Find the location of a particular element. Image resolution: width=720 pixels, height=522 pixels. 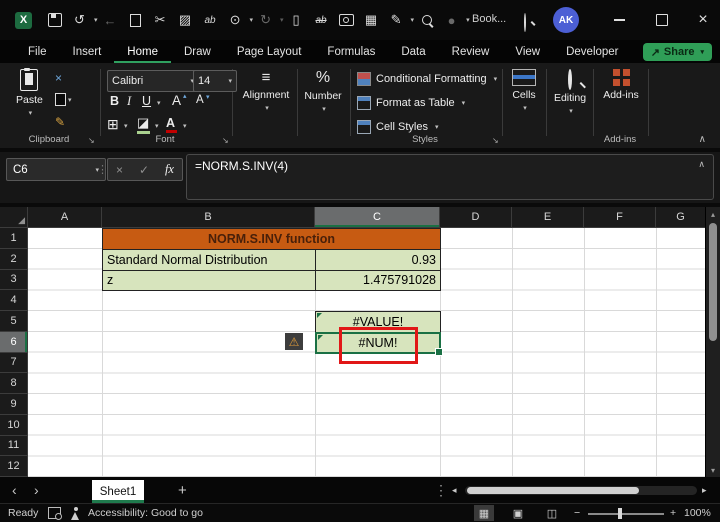

cell-b1-title: NORM.S.INV function is located at coordinates (271, 239).